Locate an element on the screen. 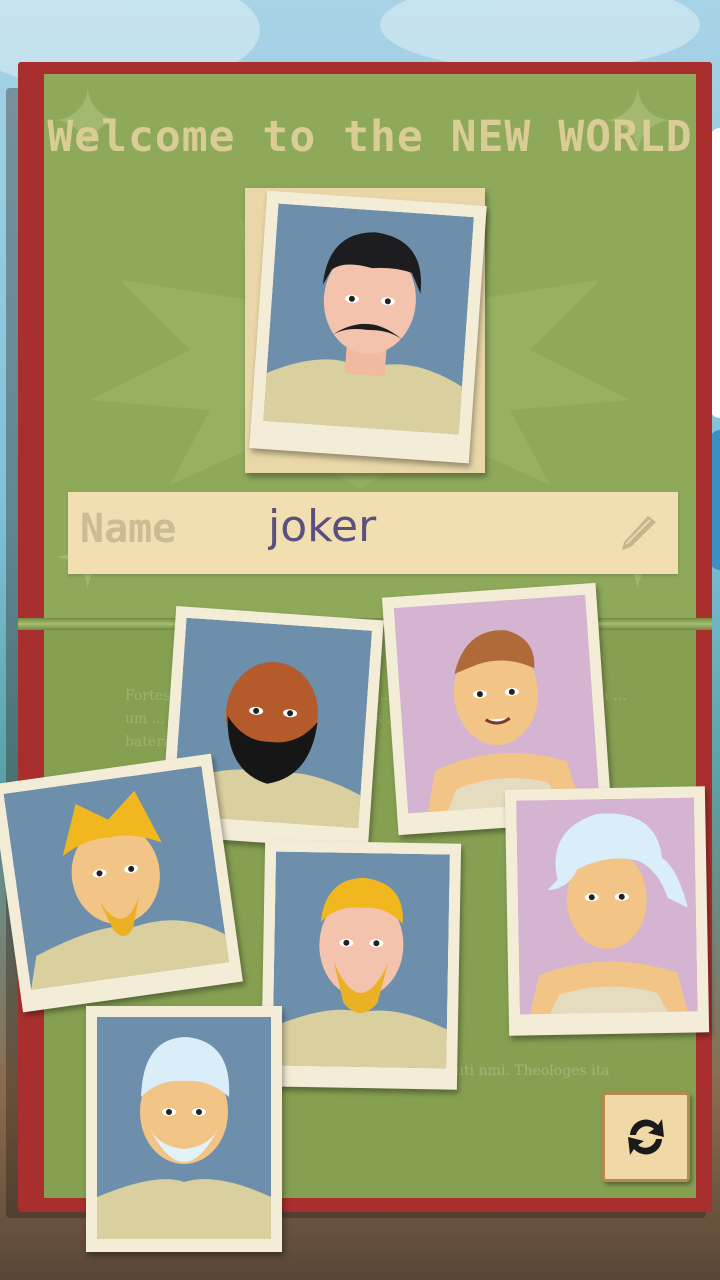  portrait-card-white-haired-woman is located at coordinates (607, 911).